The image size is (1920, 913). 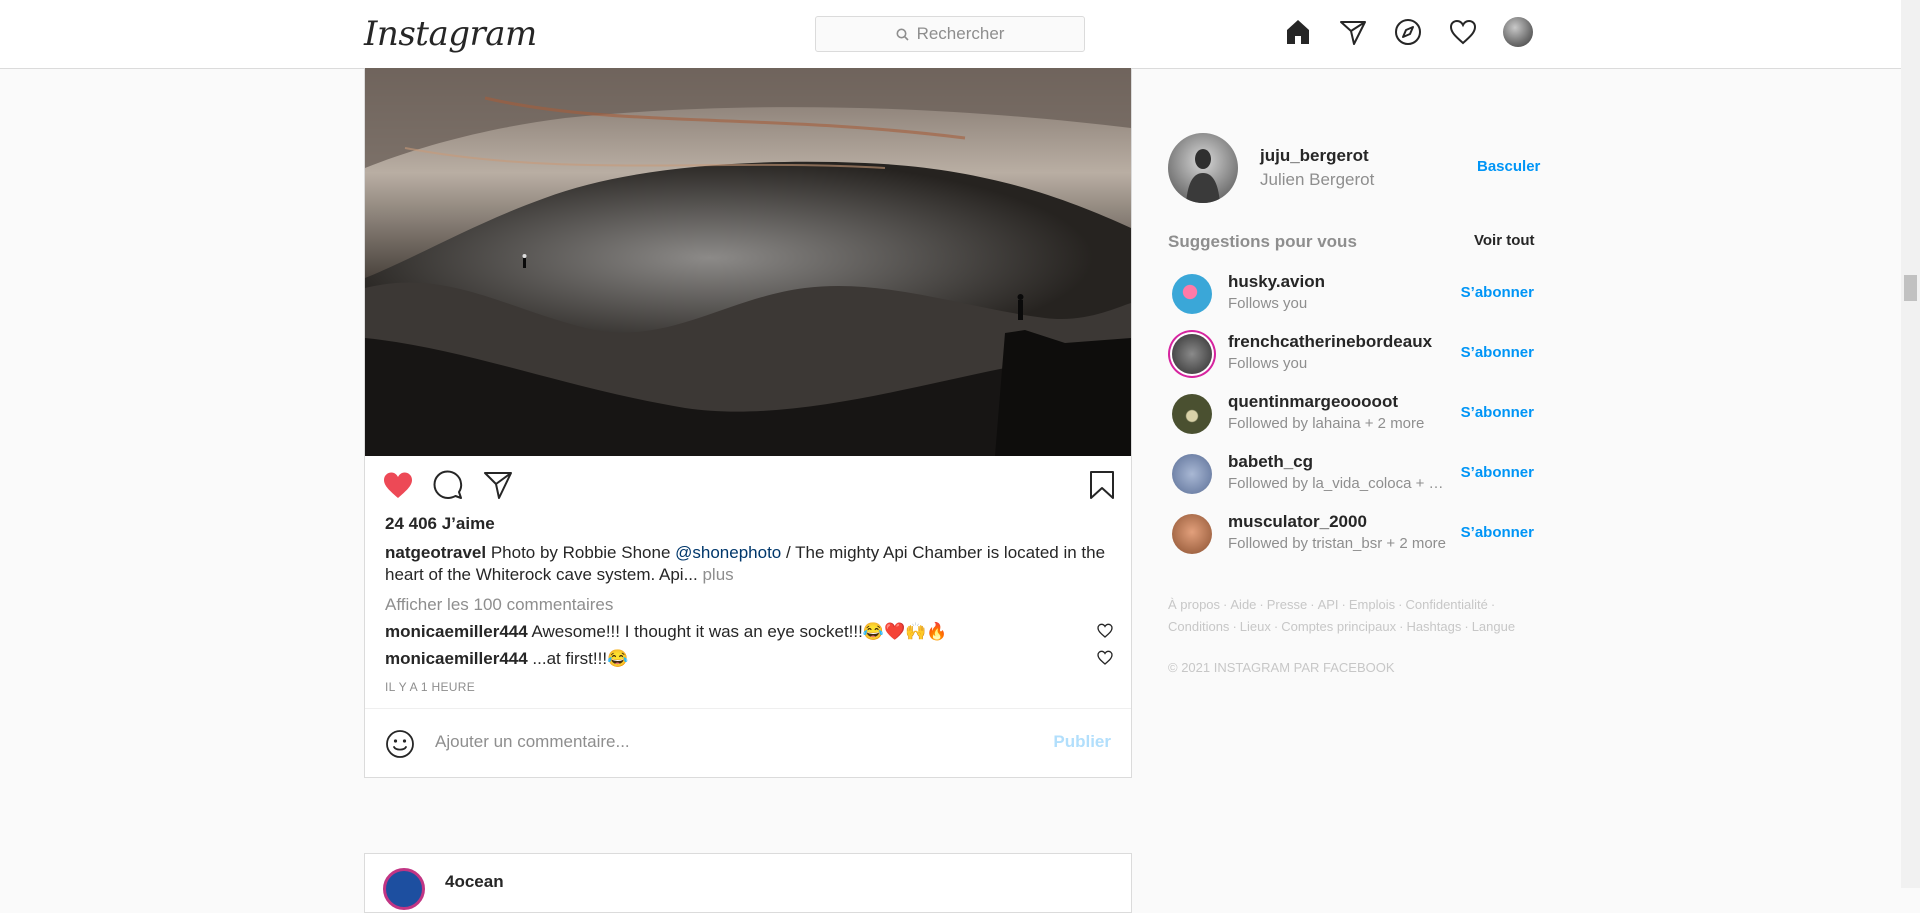 What do you see at coordinates (748, 742) in the screenshot?
I see `add-comment-bar: Ajouter un commentaire... Publier` at bounding box center [748, 742].